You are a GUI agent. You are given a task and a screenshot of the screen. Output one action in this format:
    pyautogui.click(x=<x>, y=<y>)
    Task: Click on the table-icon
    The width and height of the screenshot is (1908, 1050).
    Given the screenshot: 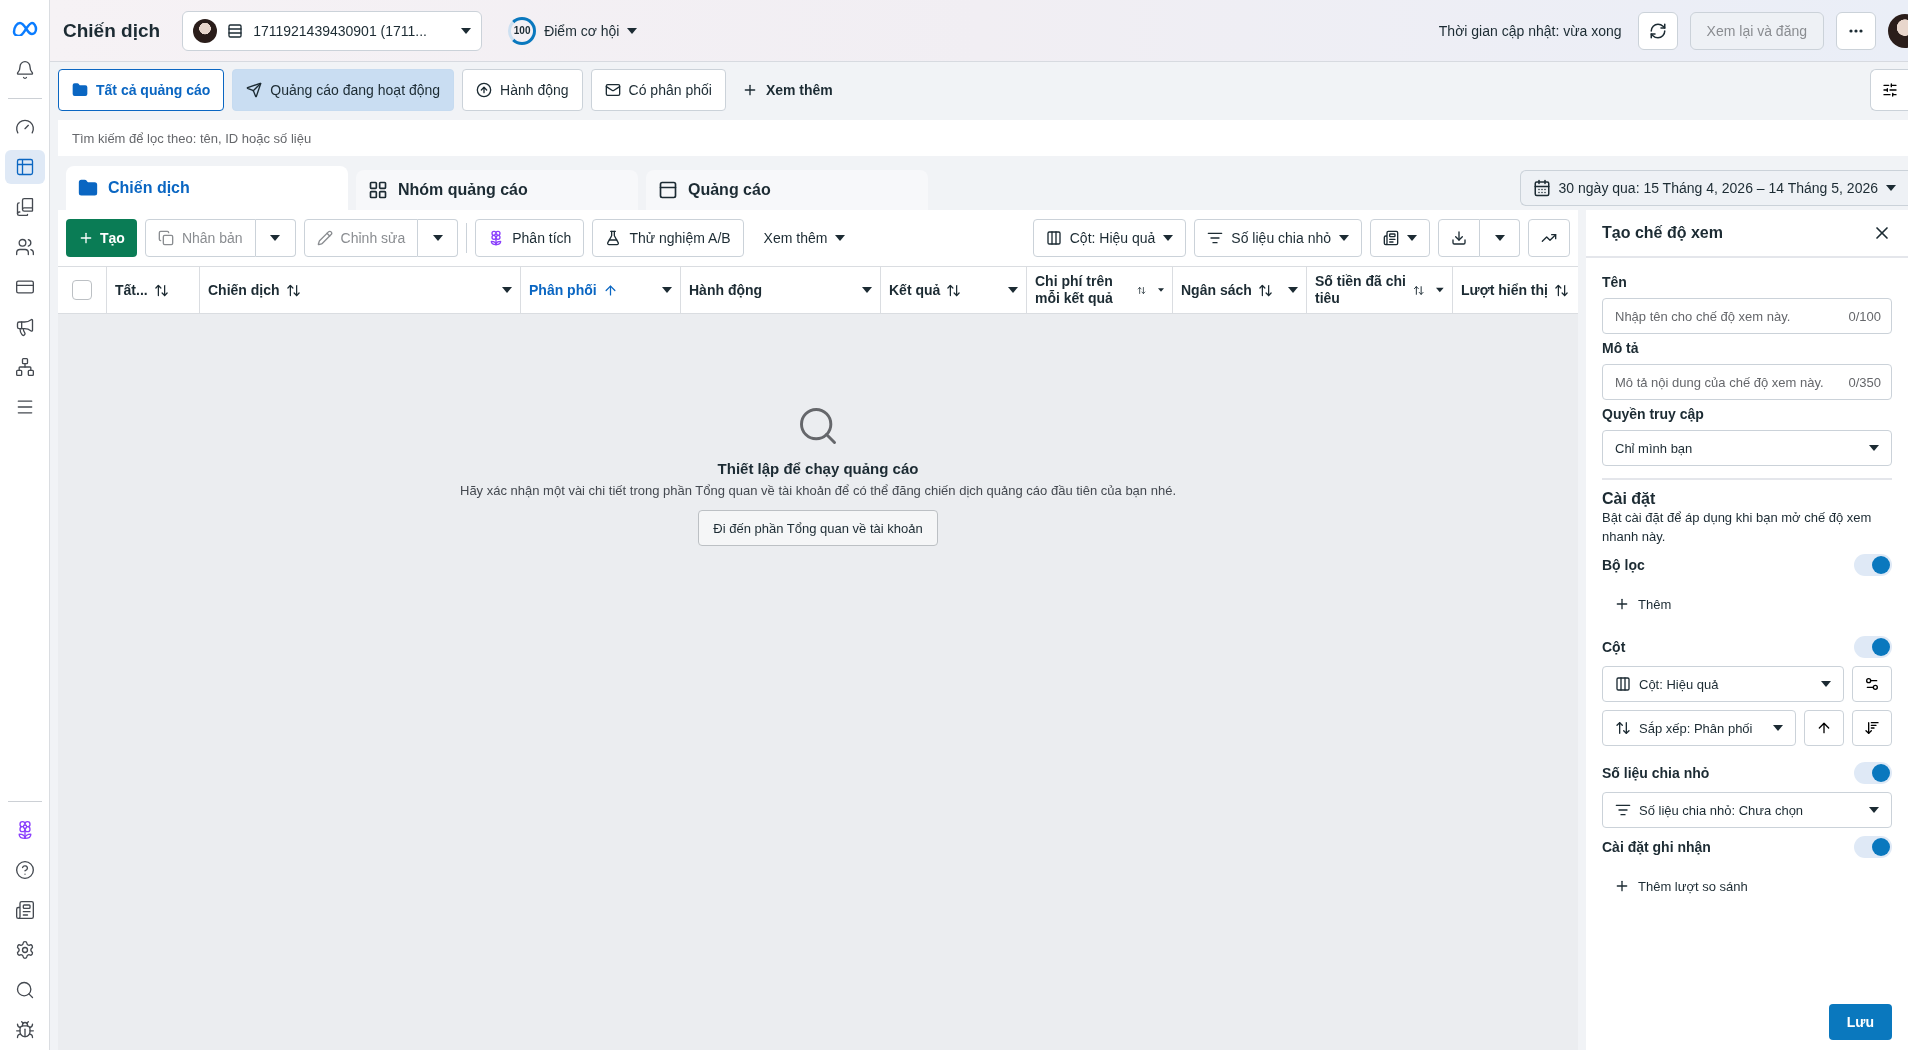 What is the action you would take?
    pyautogui.click(x=24, y=167)
    